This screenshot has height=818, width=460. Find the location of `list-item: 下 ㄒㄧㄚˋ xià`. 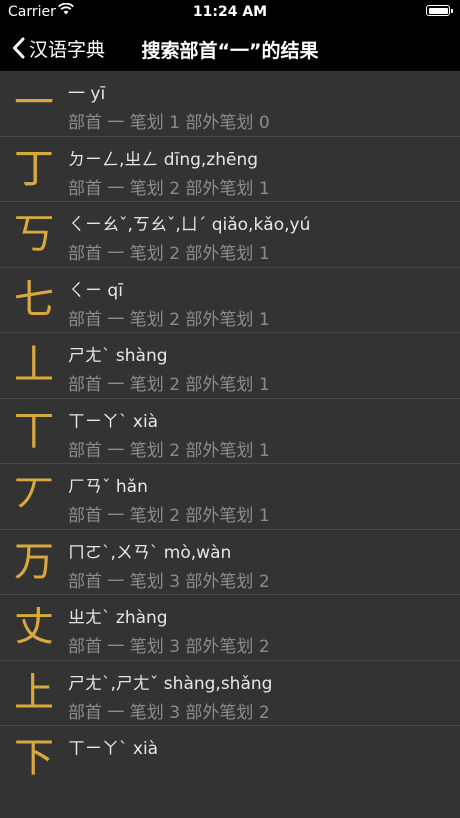

list-item: 下 ㄒㄧㄚˋ xià is located at coordinates (230, 759).